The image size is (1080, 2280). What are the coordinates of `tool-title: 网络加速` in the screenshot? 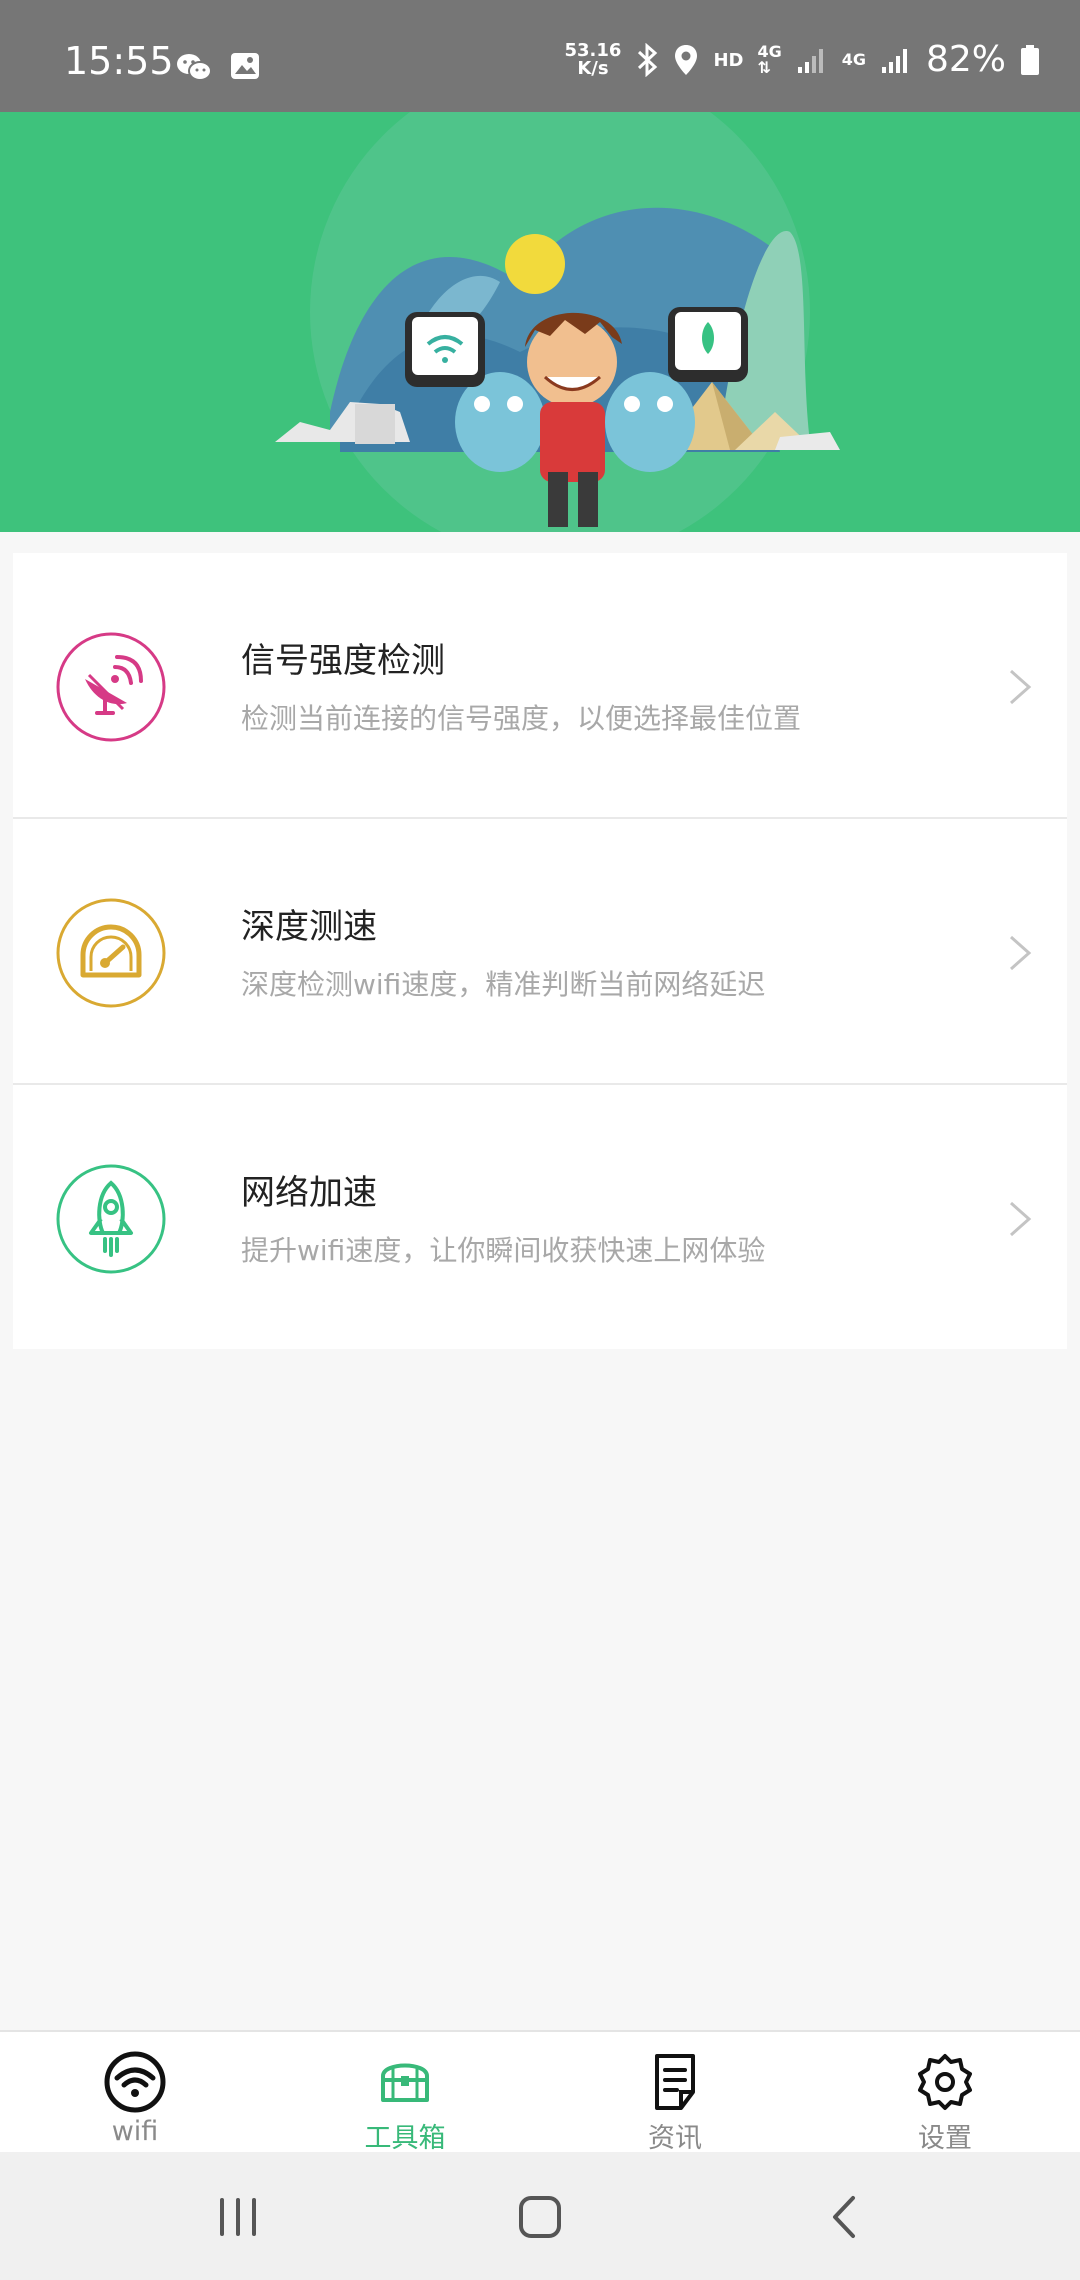 It's located at (309, 1193).